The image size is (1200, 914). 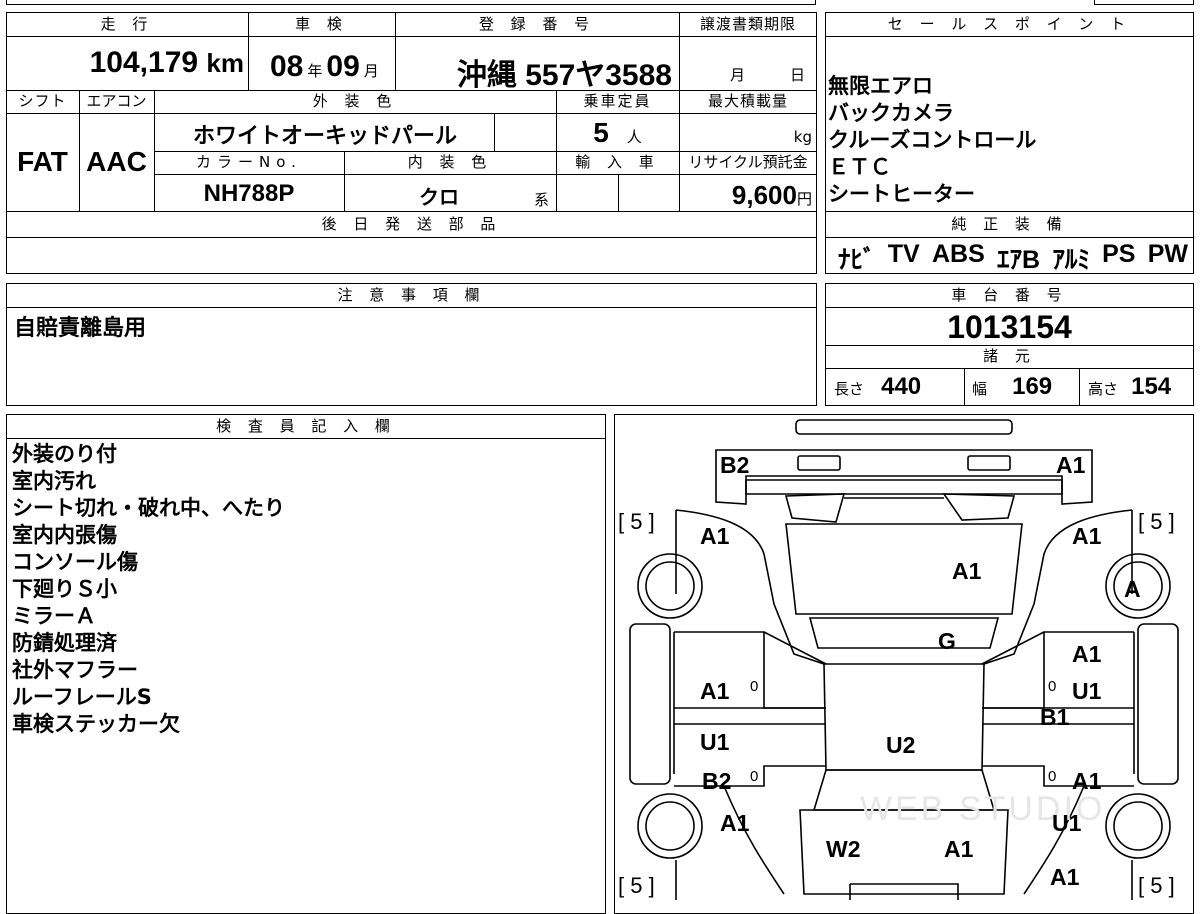 What do you see at coordinates (967, 571) in the screenshot?
I see `mark-tailgate: A1` at bounding box center [967, 571].